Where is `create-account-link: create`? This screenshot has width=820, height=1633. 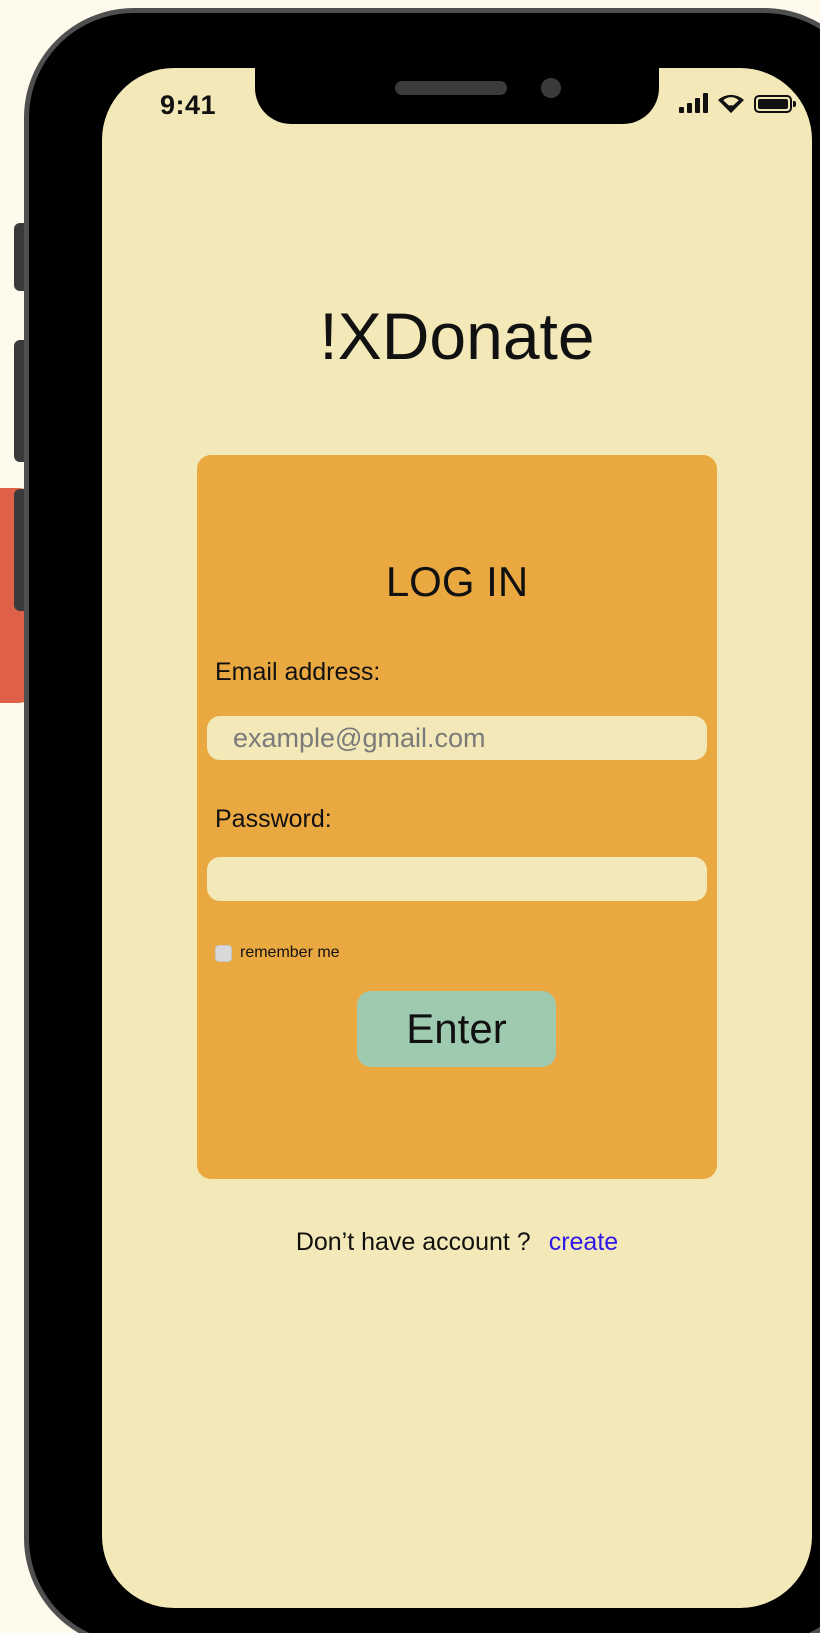
create-account-link: create is located at coordinates (583, 1242).